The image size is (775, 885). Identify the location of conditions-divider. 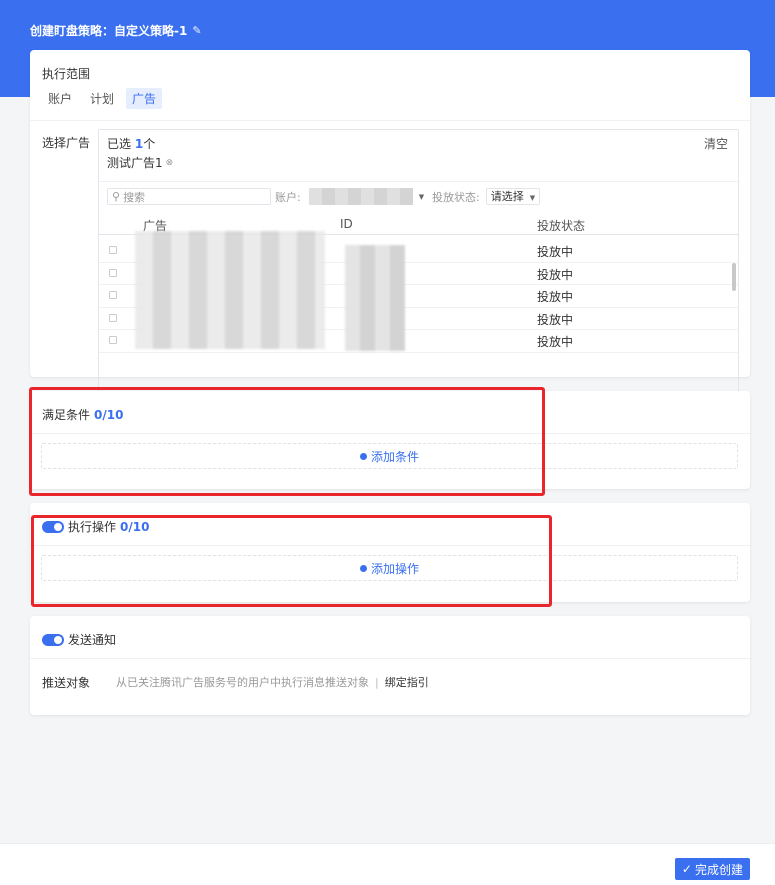
(390, 433).